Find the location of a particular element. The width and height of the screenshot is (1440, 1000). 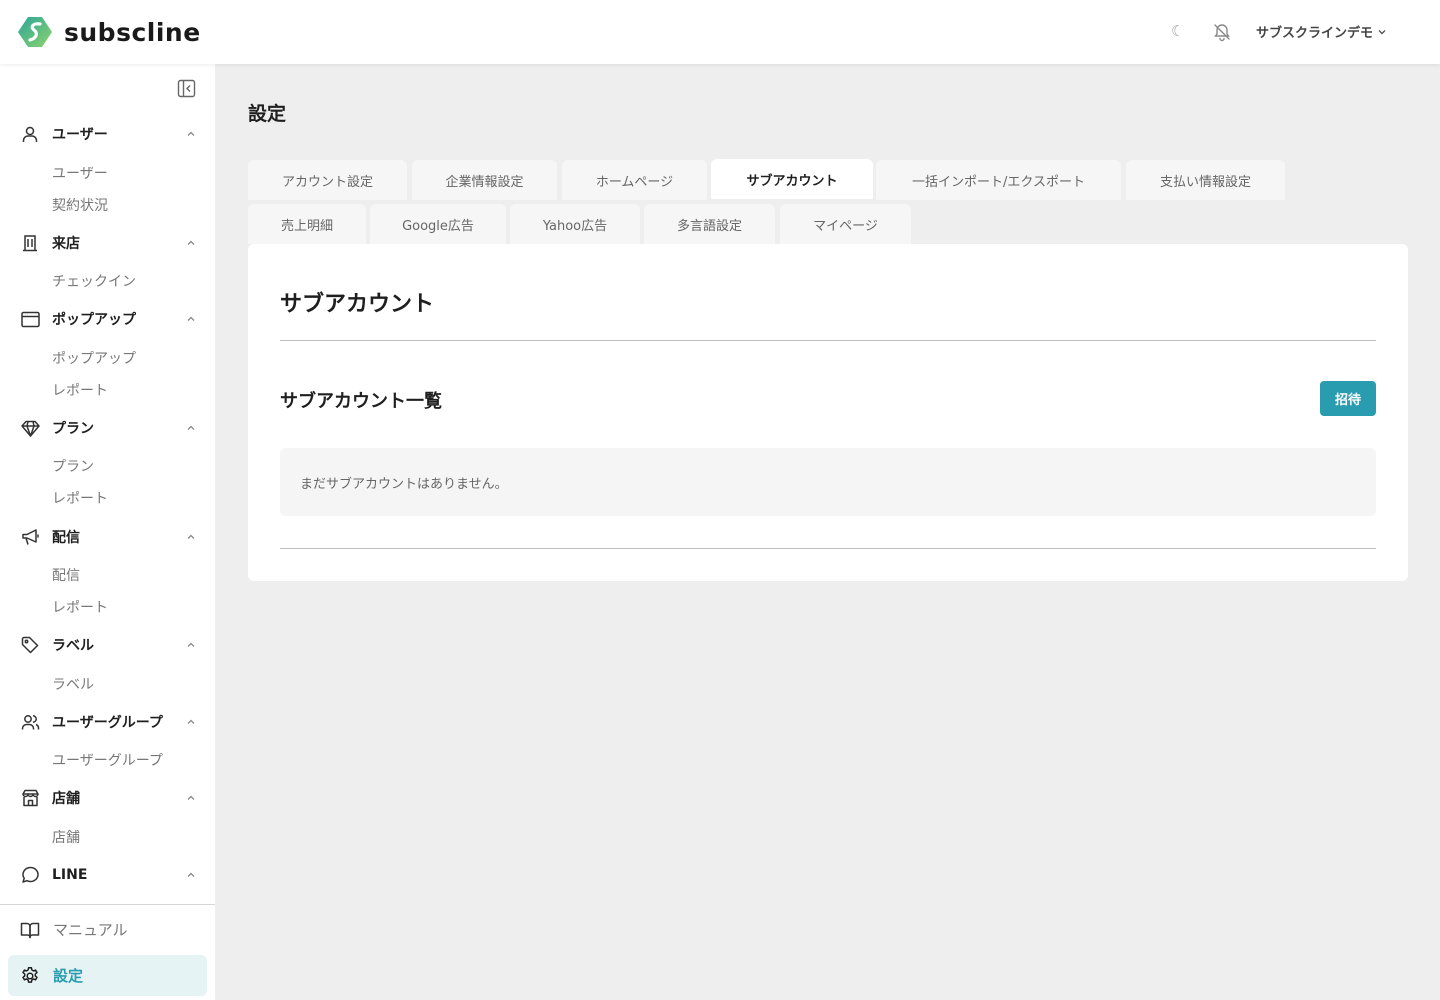

sidebar-item-delivery: 配信 is located at coordinates (66, 575).